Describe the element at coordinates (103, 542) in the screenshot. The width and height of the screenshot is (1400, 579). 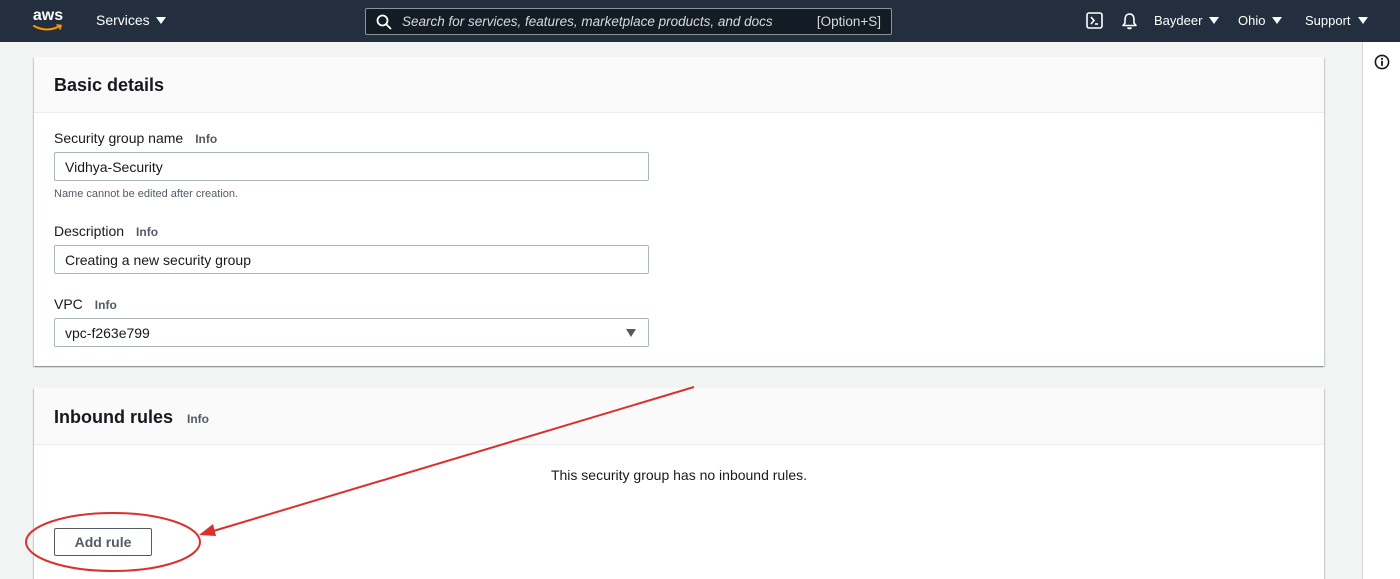
I see `add-rule-button: Add rule` at that location.